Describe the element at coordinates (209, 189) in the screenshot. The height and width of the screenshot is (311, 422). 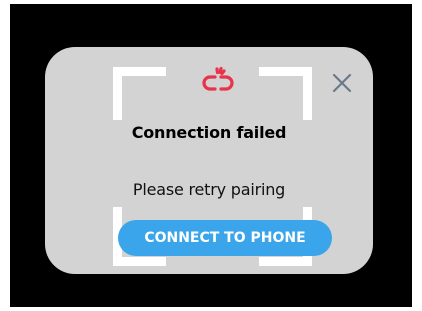
I see `dialog-message: Please retry pairing` at that location.